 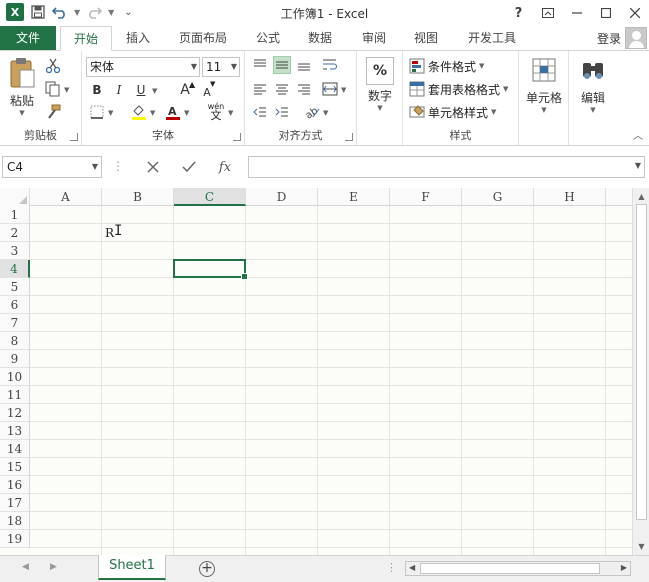 What do you see at coordinates (15, 485) in the screenshot?
I see `row-header-16: 16` at bounding box center [15, 485].